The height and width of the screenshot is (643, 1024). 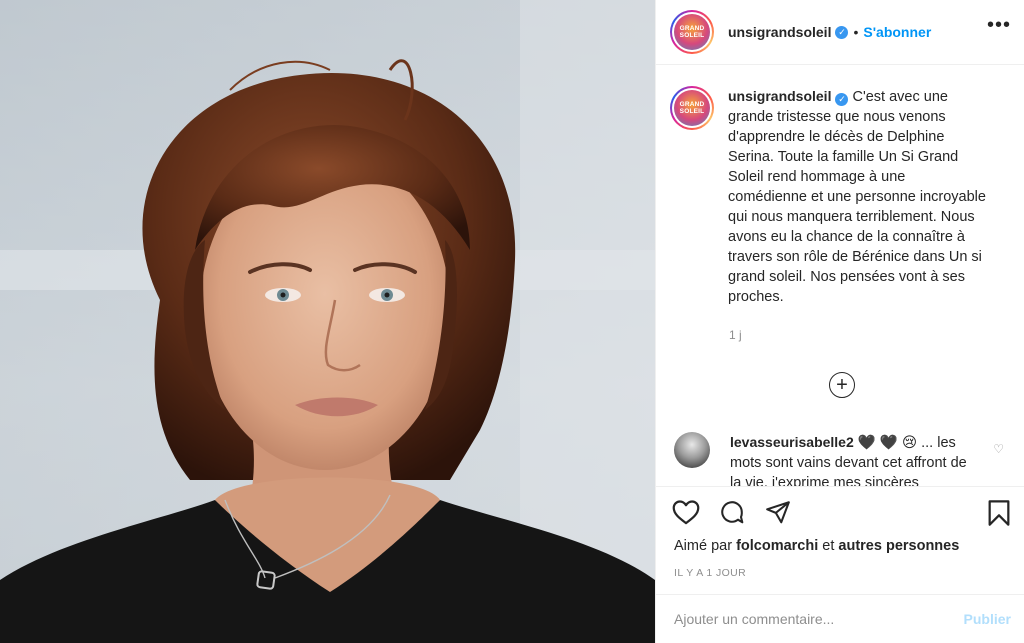 What do you see at coordinates (732, 512) in the screenshot?
I see `comment-icon` at bounding box center [732, 512].